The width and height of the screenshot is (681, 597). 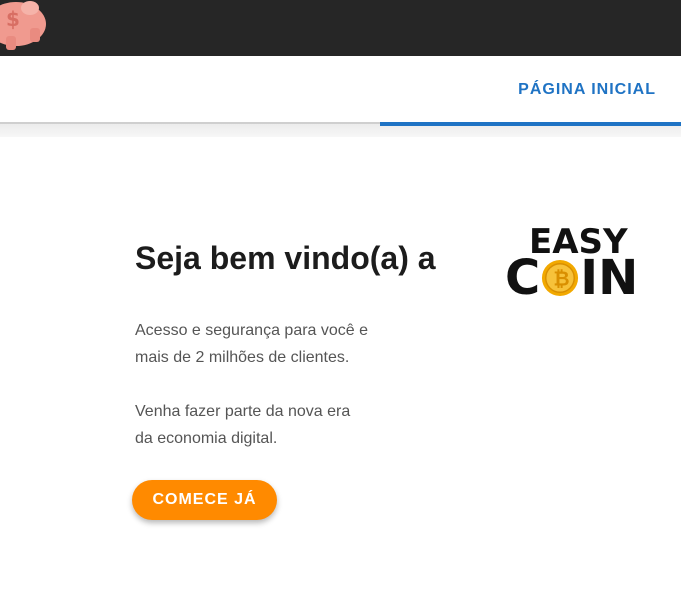 I want to click on bitcoin-coin-icon: ₿, so click(x=560, y=278).